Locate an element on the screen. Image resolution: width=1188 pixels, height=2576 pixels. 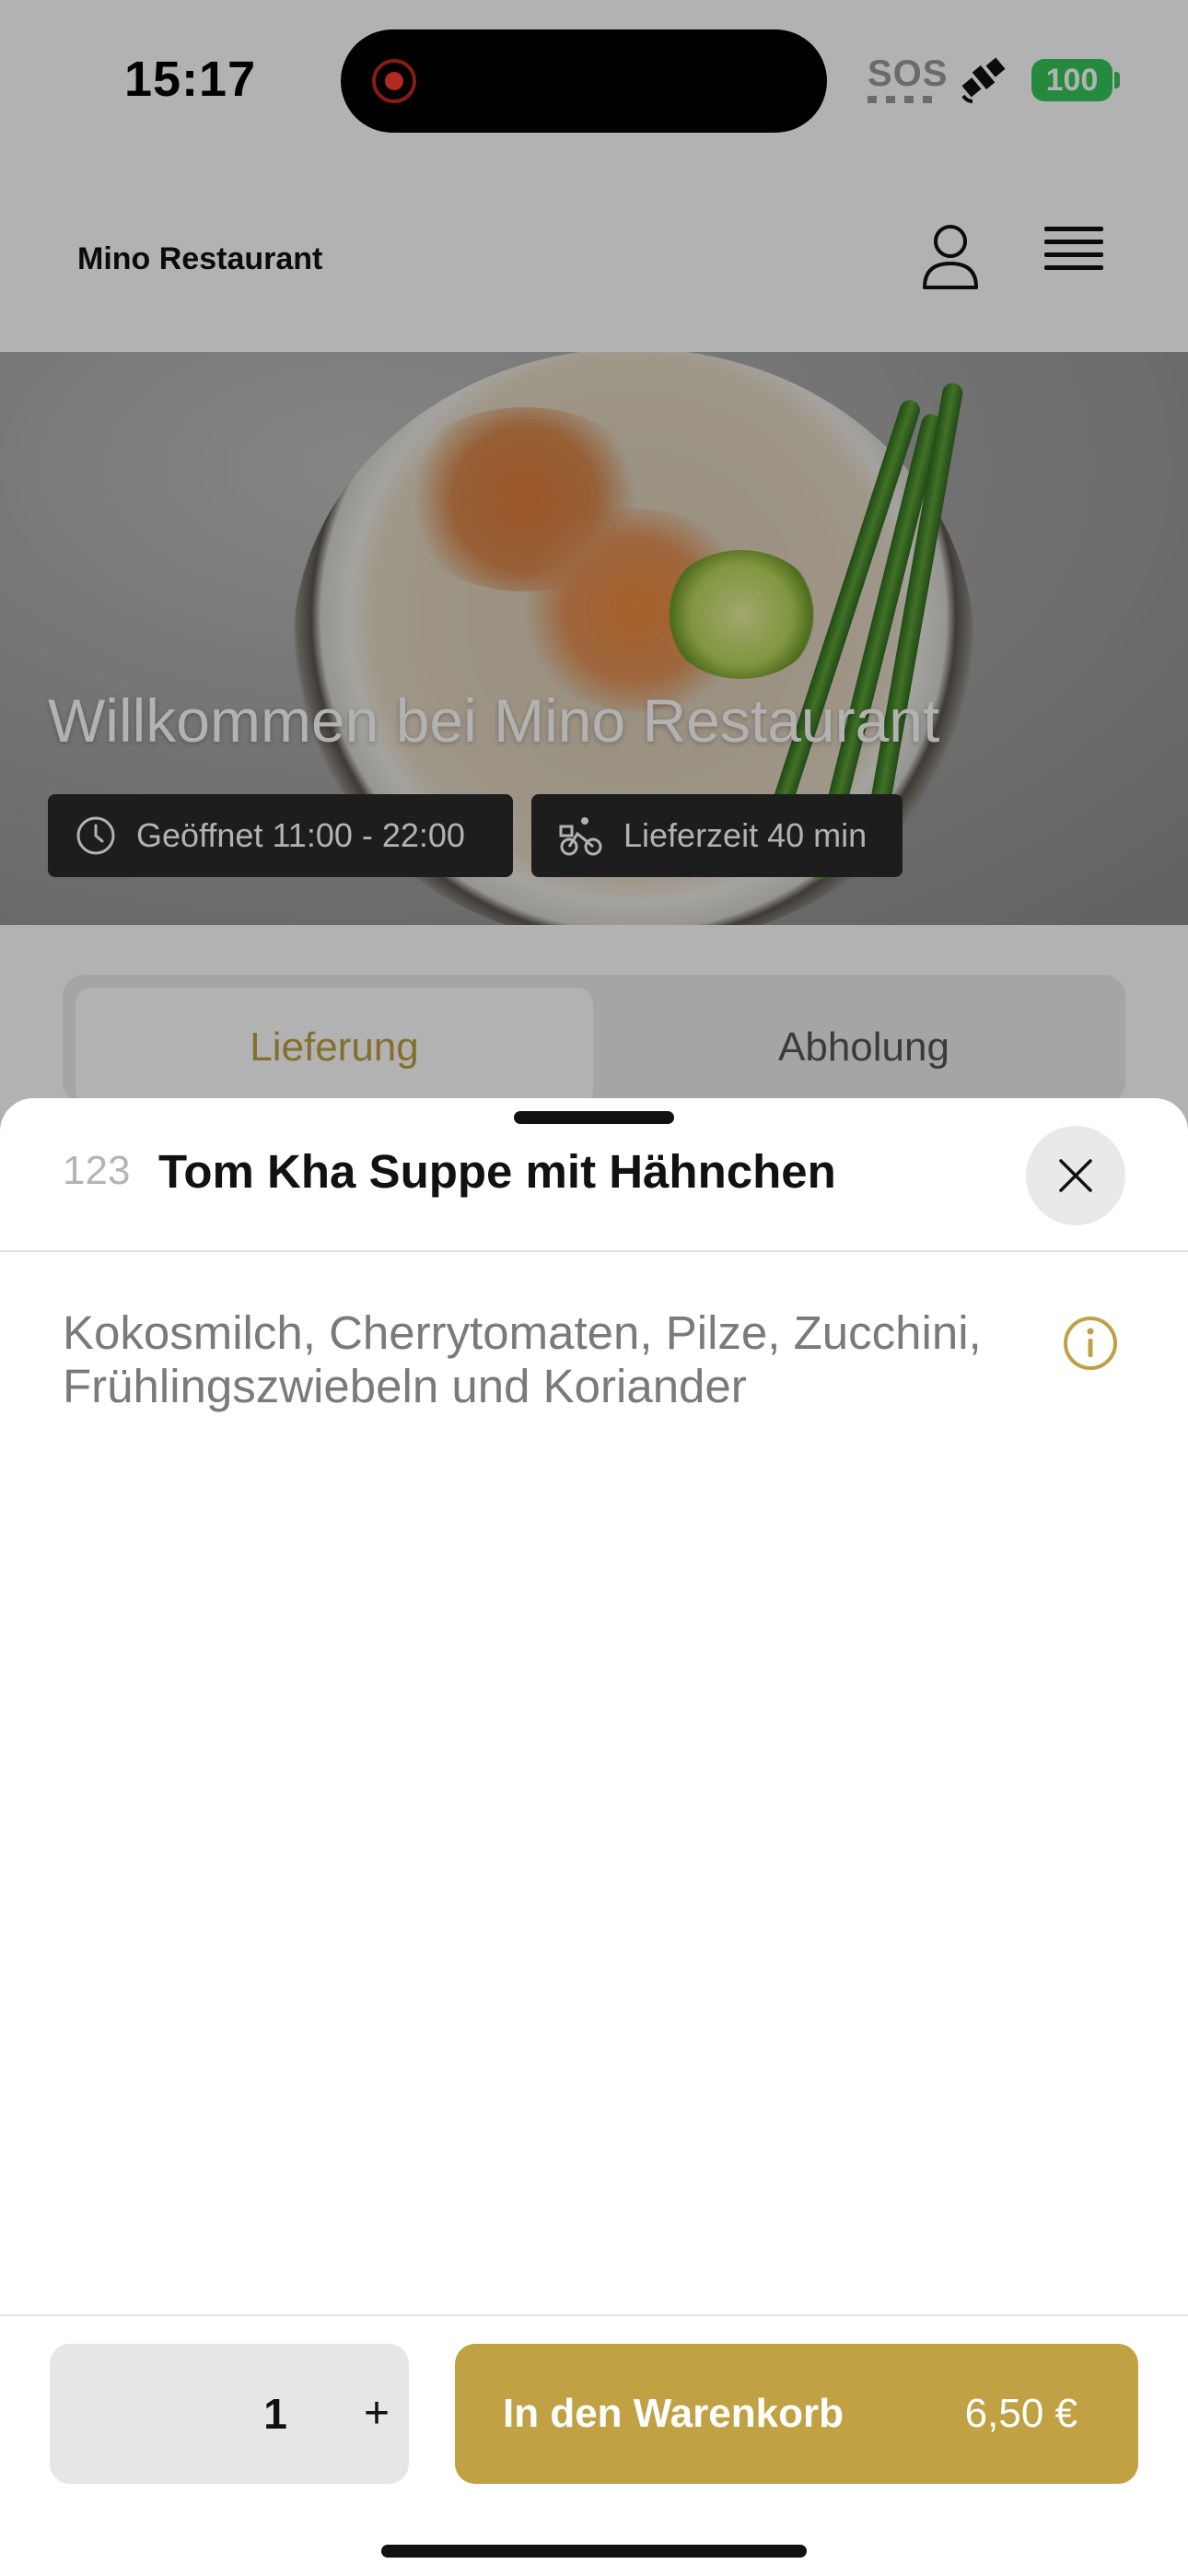
add-to-cart-label: In den Warenkorb is located at coordinates (673, 2413).